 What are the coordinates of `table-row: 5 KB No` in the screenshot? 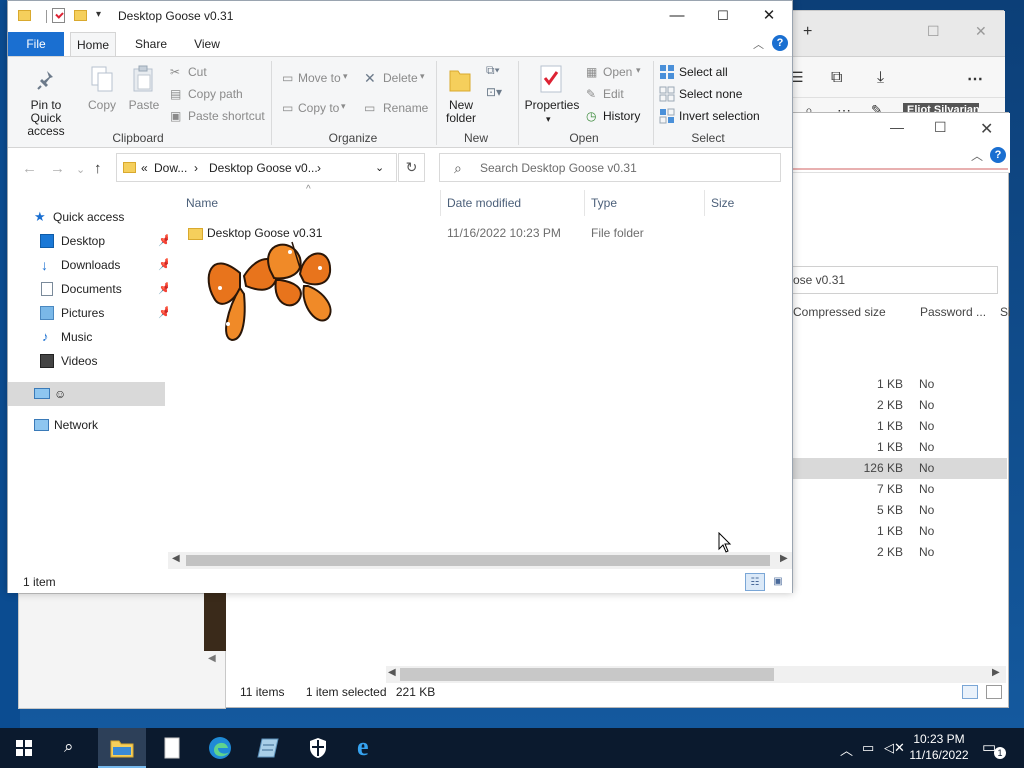 It's located at (900, 510).